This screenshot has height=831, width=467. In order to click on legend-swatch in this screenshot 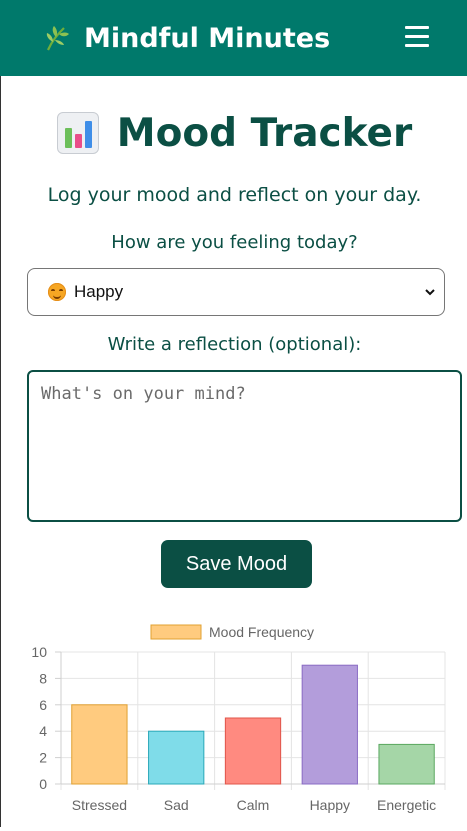, I will do `click(176, 632)`.